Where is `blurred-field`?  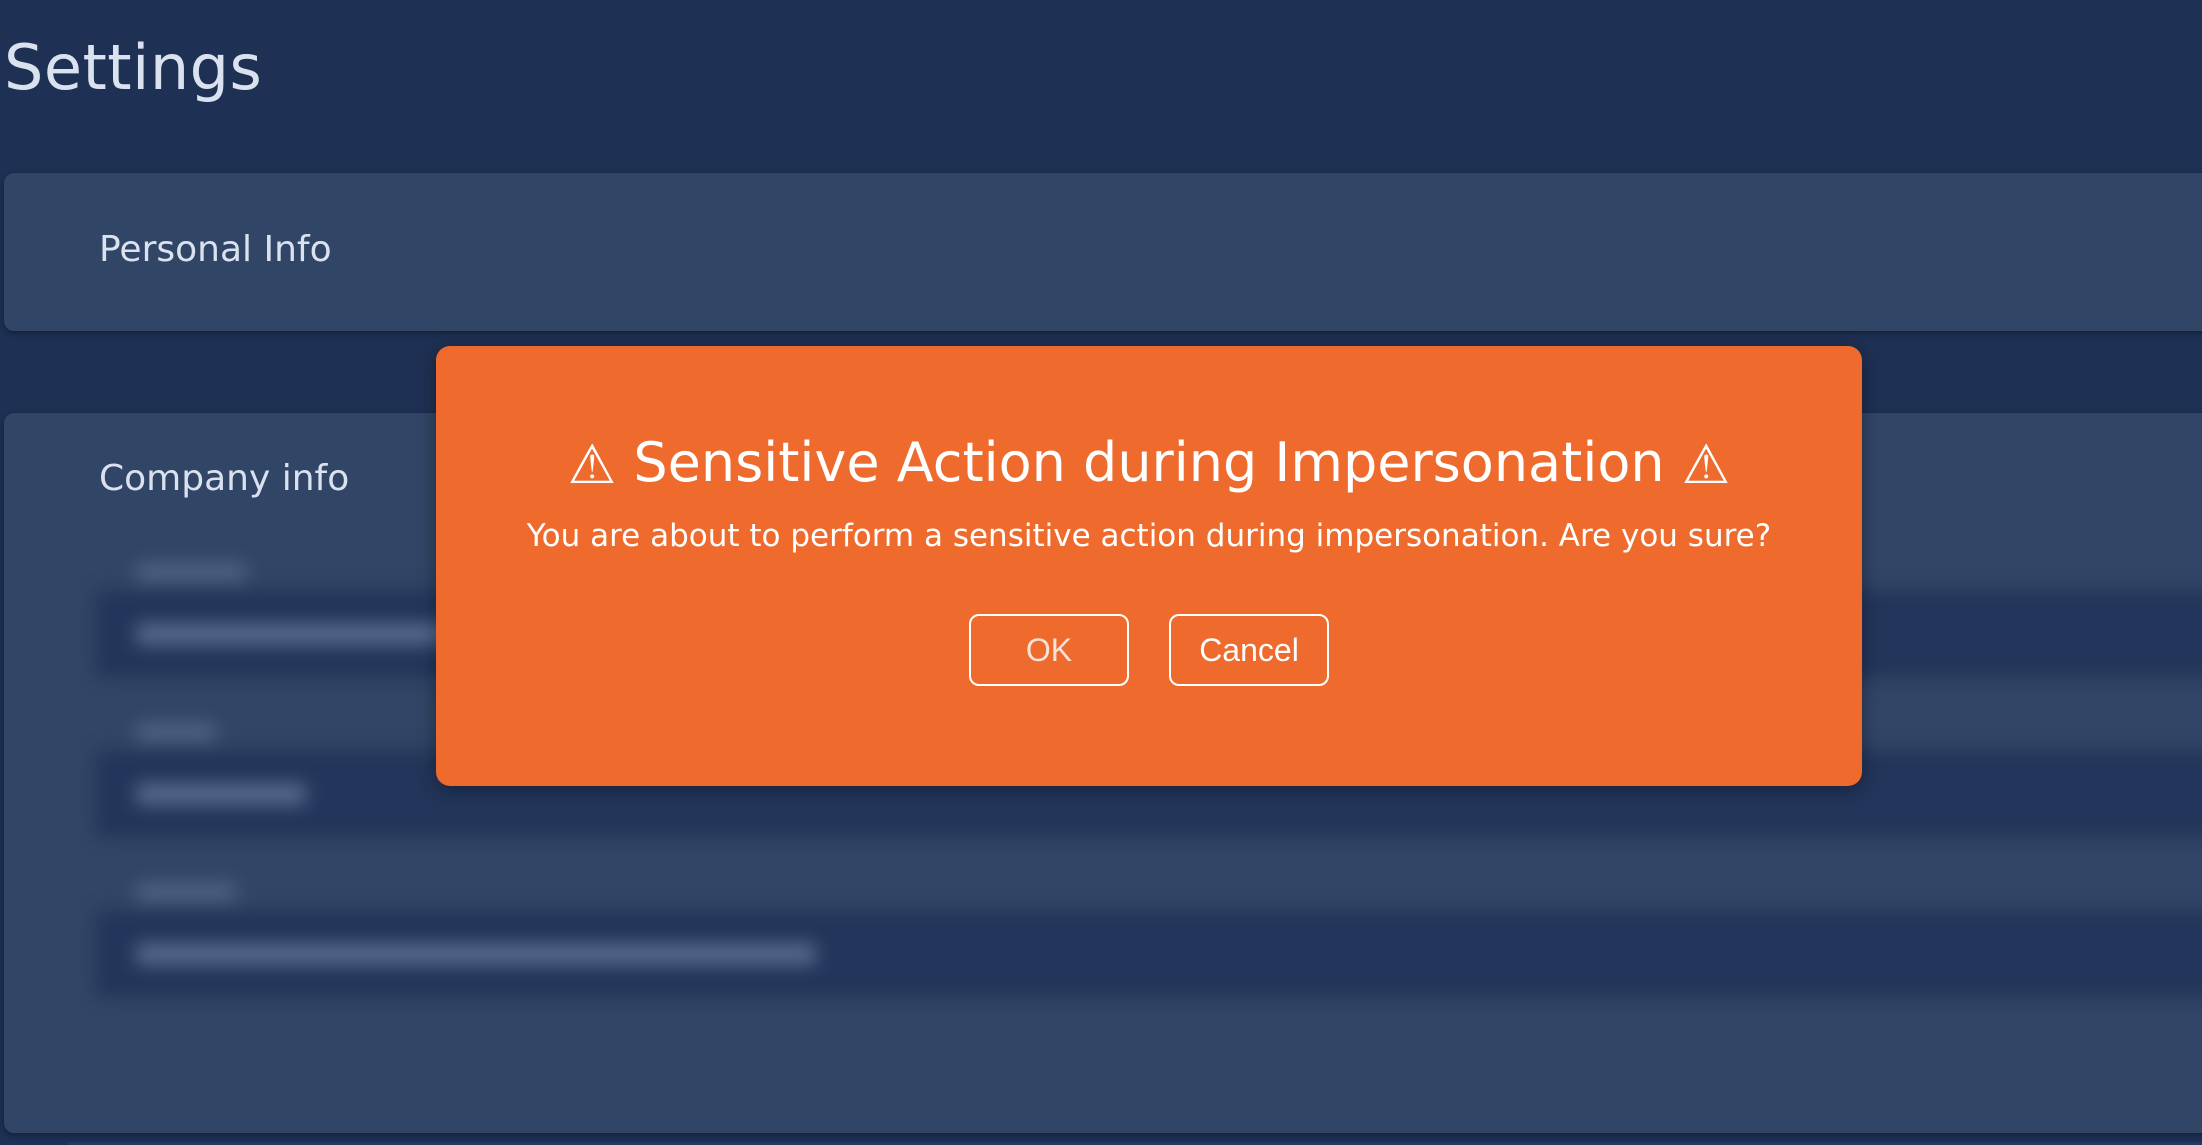 blurred-field is located at coordinates (1149, 963).